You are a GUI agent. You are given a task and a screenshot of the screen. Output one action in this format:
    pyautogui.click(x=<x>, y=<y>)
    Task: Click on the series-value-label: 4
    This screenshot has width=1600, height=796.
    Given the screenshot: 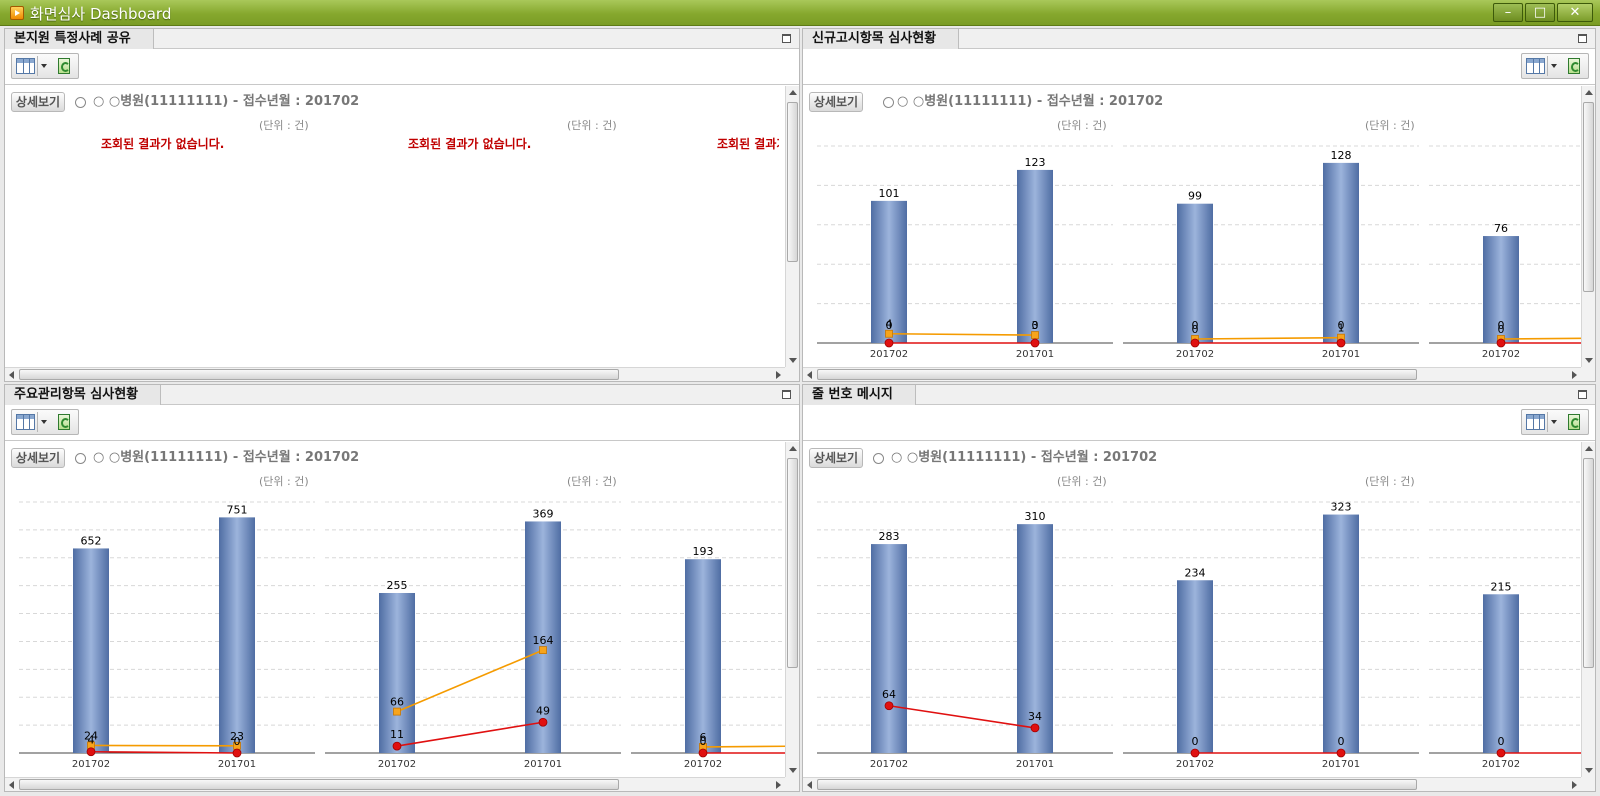 What is the action you would take?
    pyautogui.click(x=91, y=740)
    